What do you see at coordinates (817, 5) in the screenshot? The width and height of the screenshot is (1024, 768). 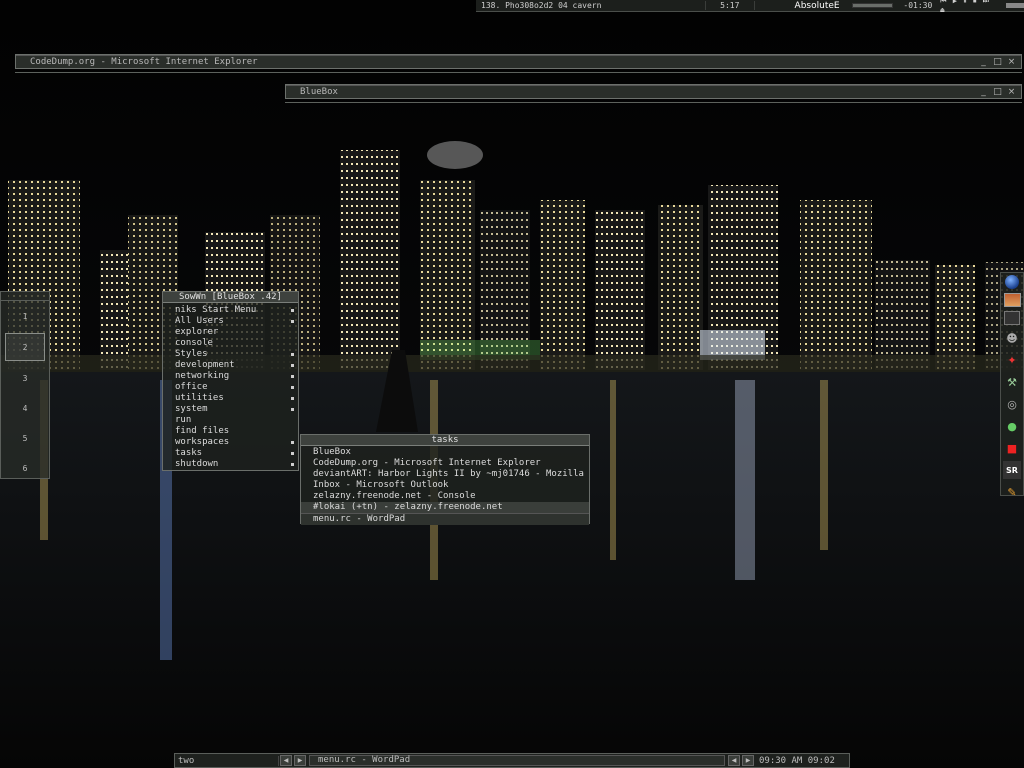 I see `player-name: AbsoluteE` at bounding box center [817, 5].